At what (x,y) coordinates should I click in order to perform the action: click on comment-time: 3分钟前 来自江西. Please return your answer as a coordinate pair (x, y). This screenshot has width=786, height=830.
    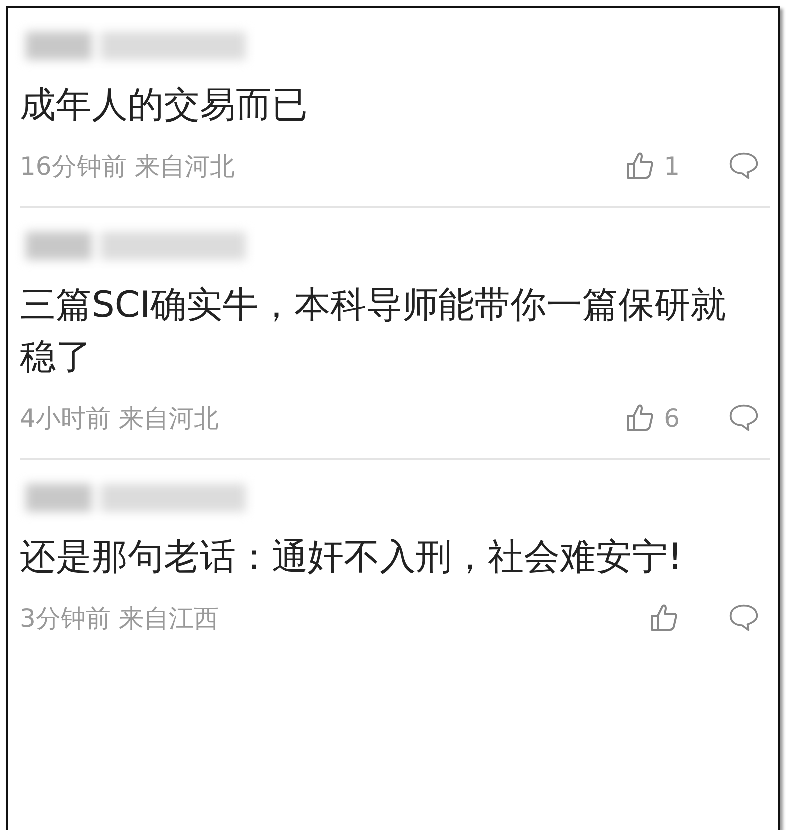
    Looking at the image, I should click on (119, 618).